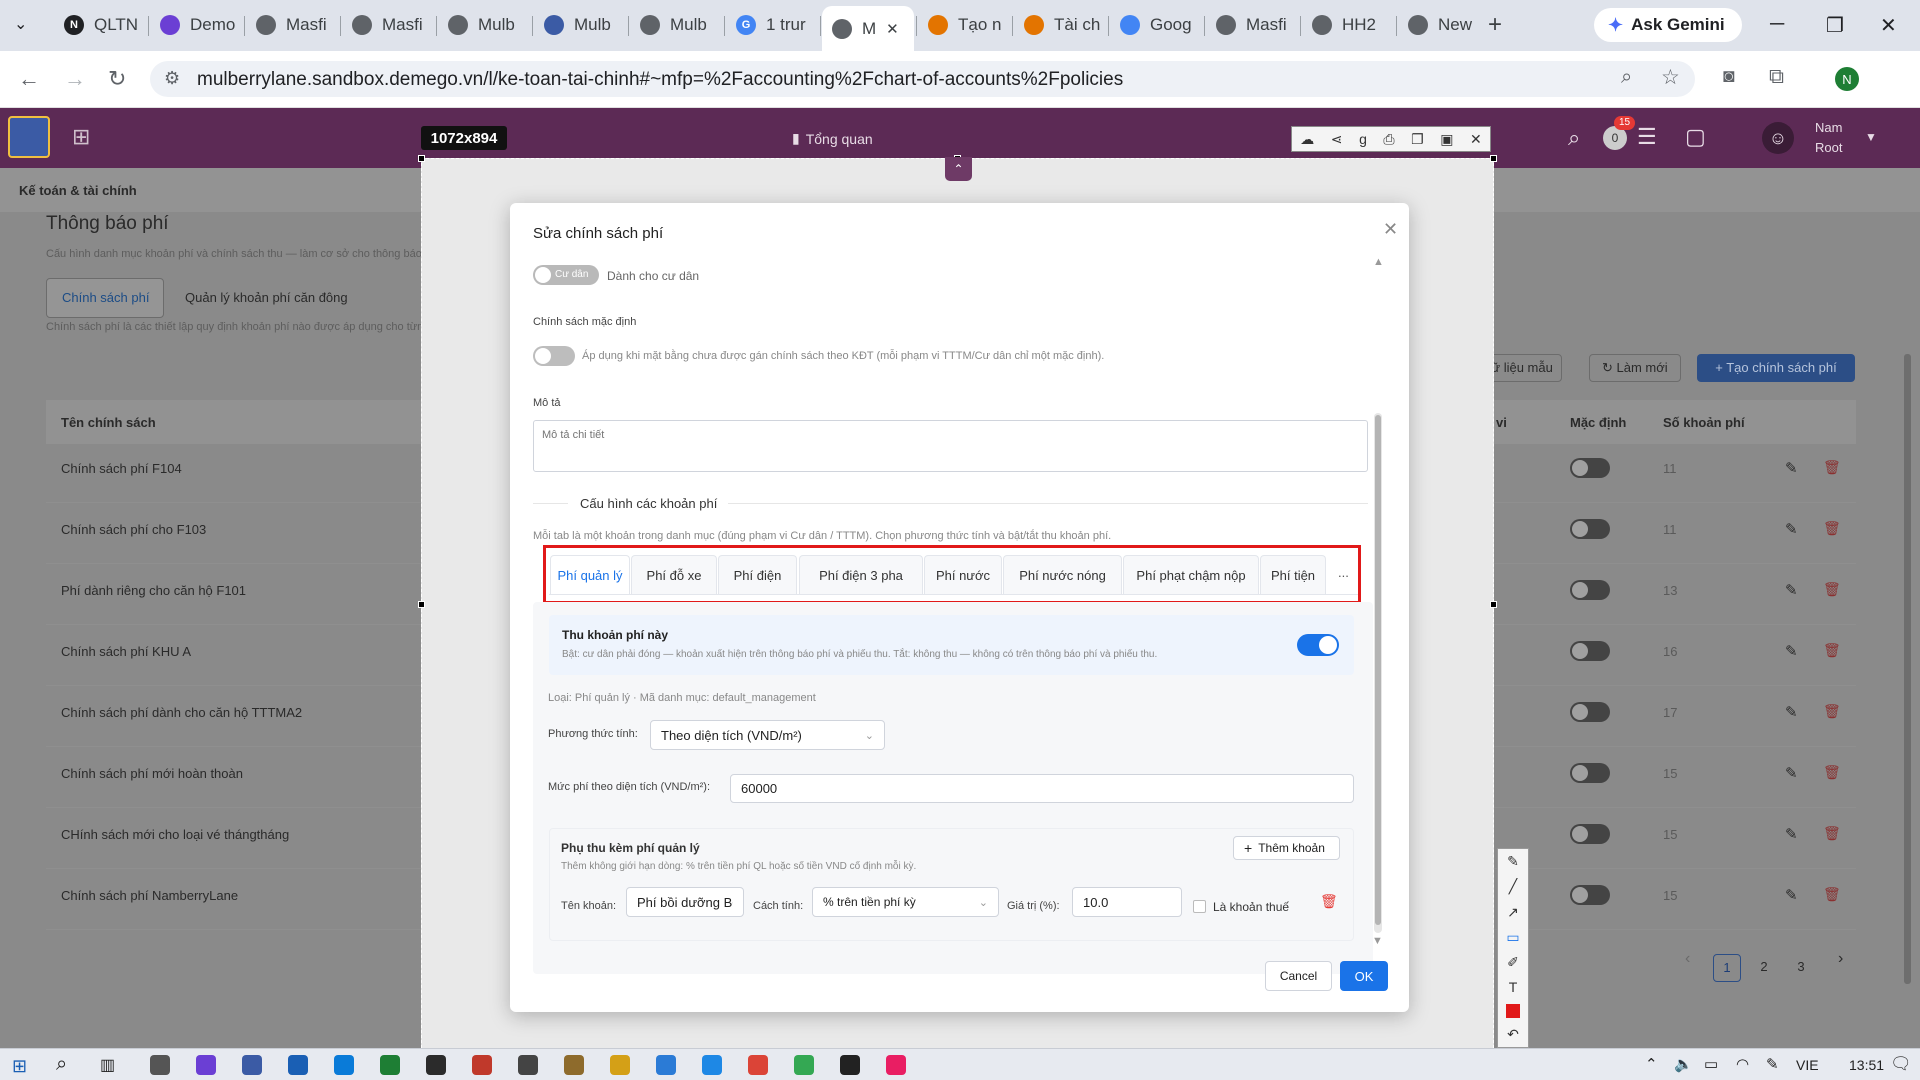 The height and width of the screenshot is (1080, 1920). What do you see at coordinates (196, 25) in the screenshot?
I see `browser-tab: Demo` at bounding box center [196, 25].